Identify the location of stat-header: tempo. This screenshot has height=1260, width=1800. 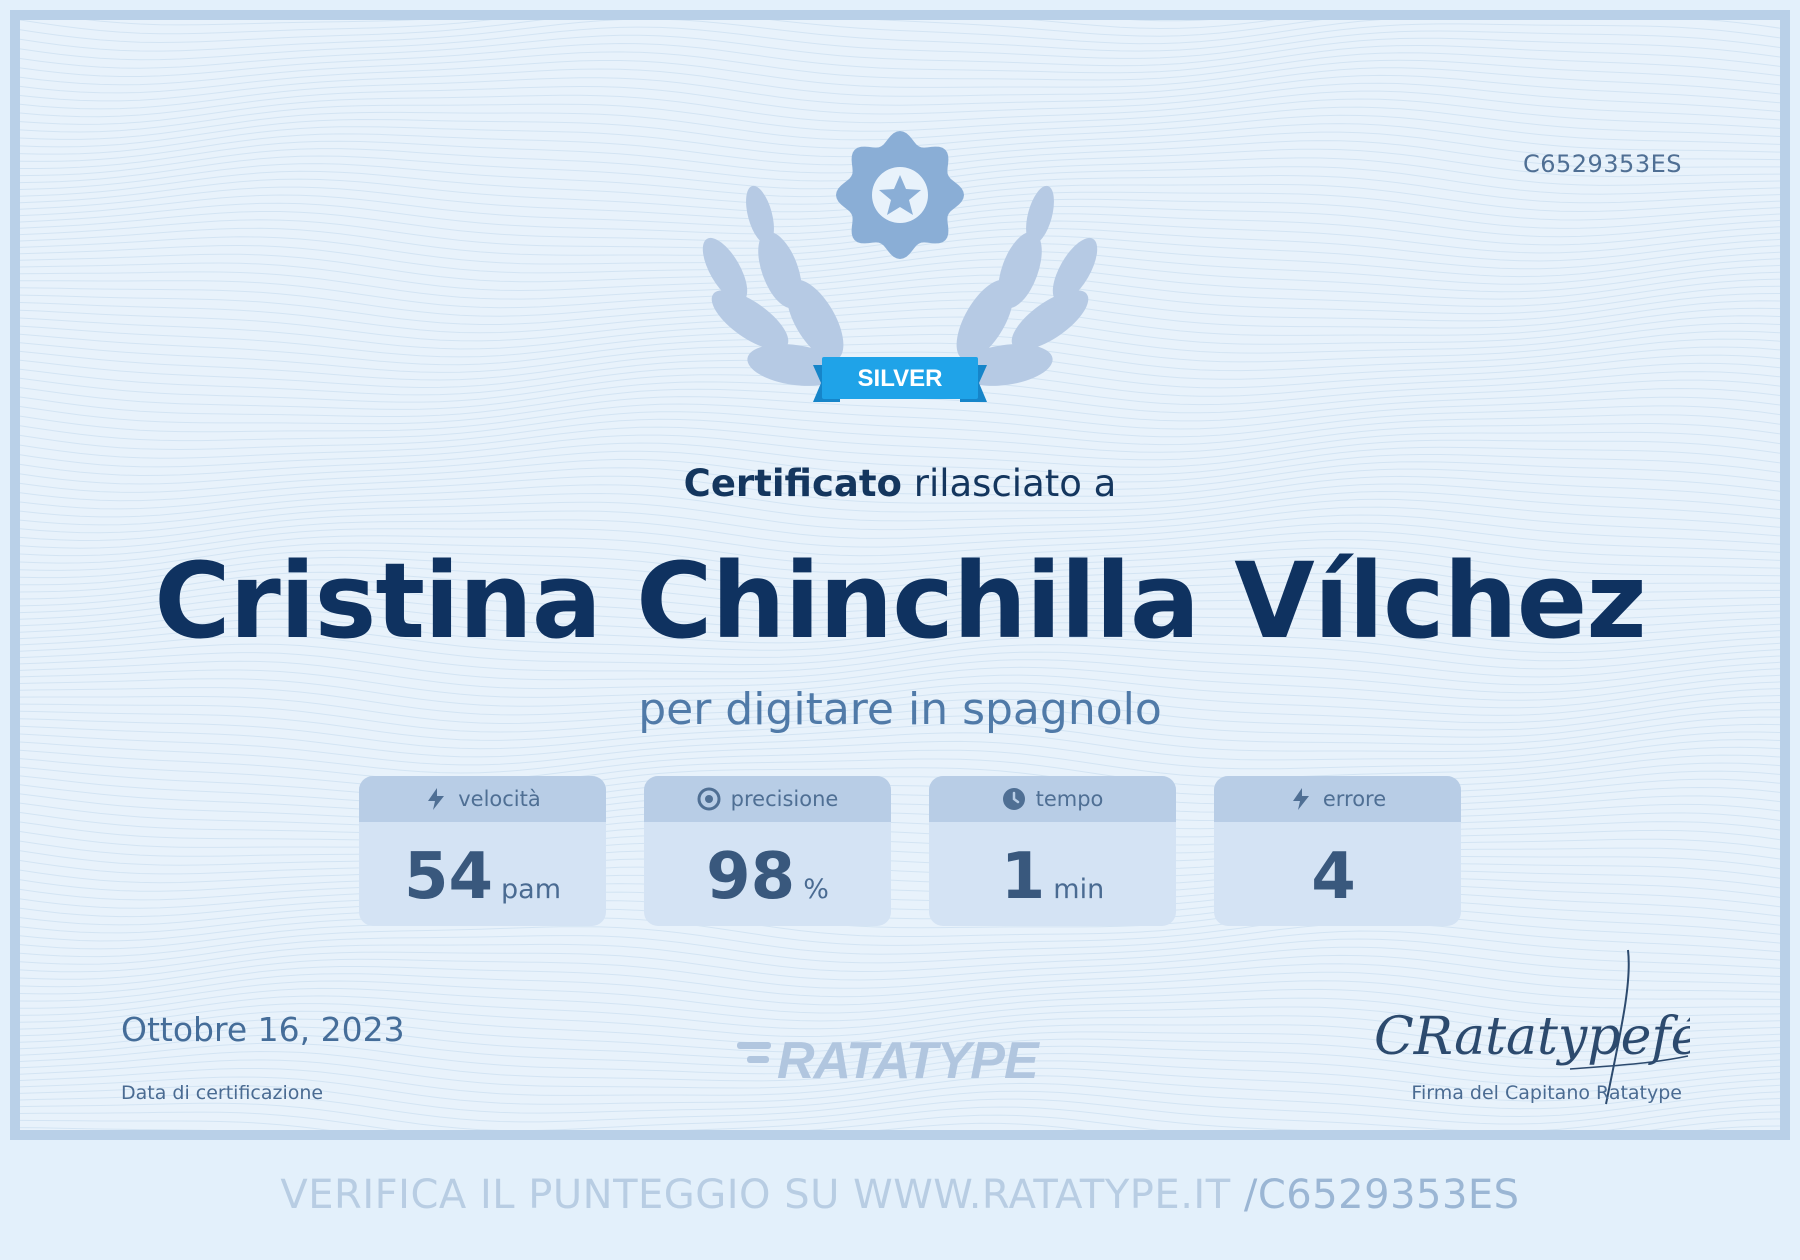
(1052, 799).